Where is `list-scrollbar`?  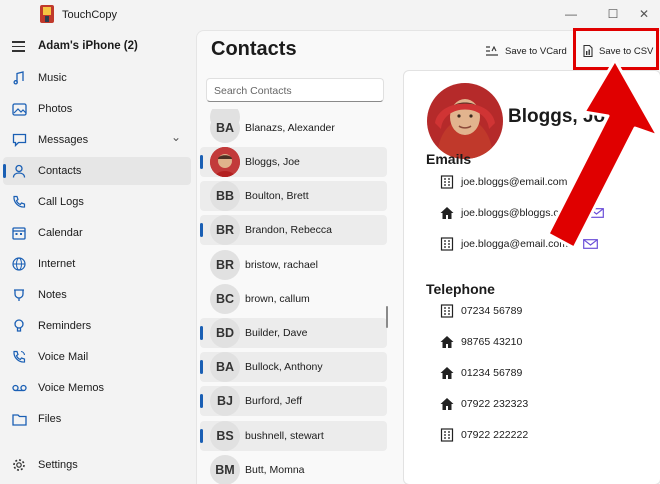
list-scrollbar is located at coordinates (387, 317).